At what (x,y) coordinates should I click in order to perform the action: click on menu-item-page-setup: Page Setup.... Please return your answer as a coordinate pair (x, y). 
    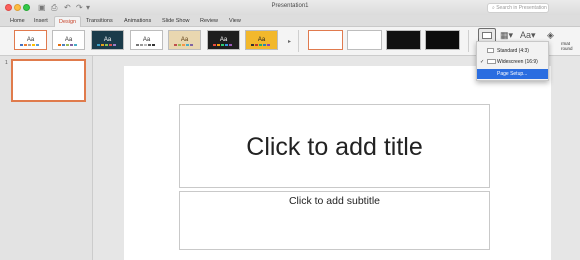
    Looking at the image, I should click on (512, 74).